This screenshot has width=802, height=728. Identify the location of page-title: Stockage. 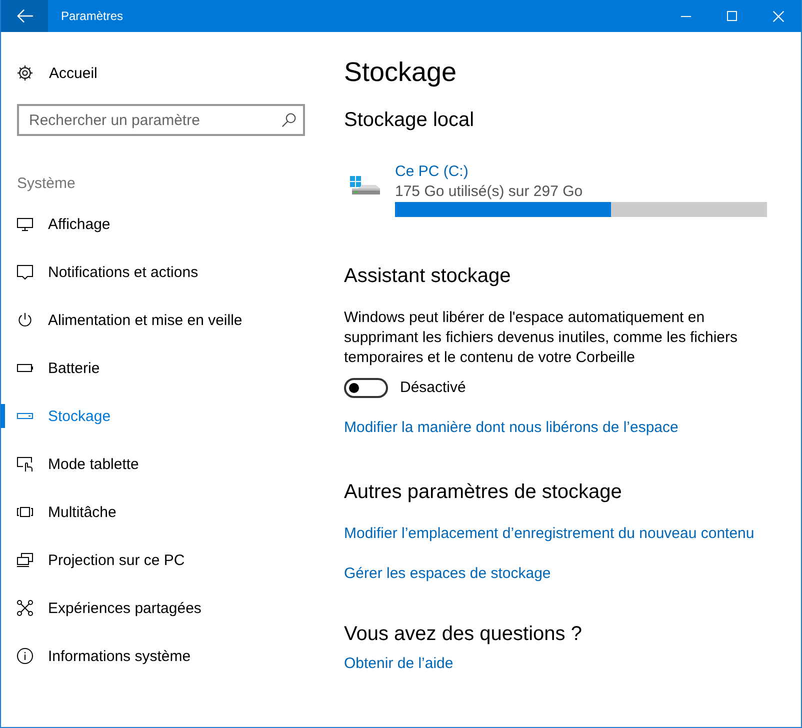
(400, 72).